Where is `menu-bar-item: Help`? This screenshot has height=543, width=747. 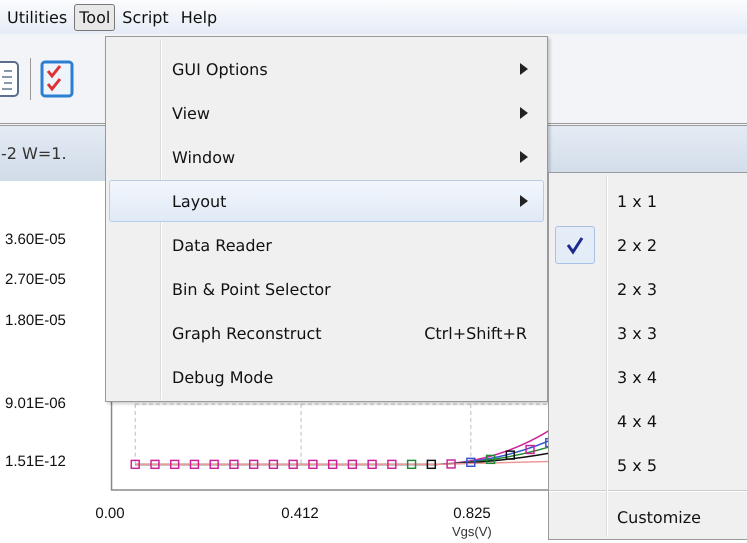
menu-bar-item: Help is located at coordinates (199, 17).